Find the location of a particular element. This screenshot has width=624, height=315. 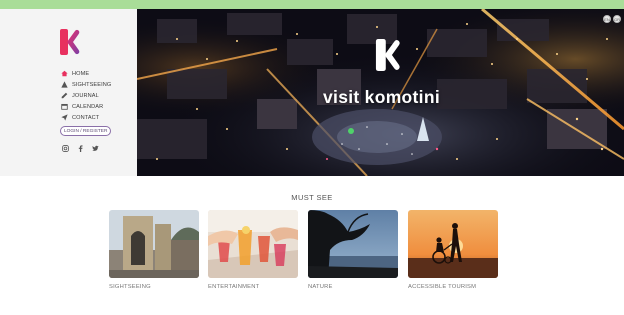

calendar-icon is located at coordinates (64, 107).